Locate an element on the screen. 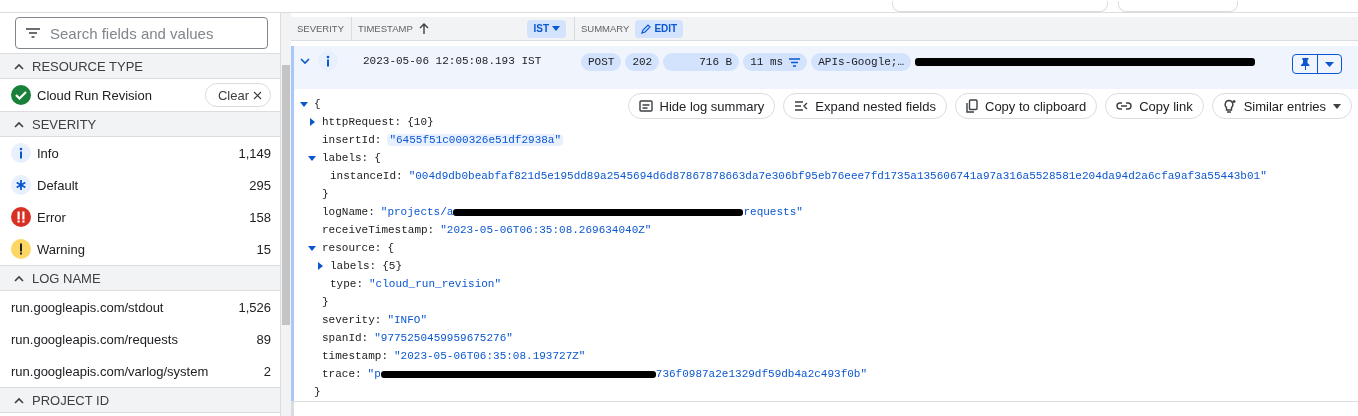  chevron-icon is located at coordinates (305, 61).